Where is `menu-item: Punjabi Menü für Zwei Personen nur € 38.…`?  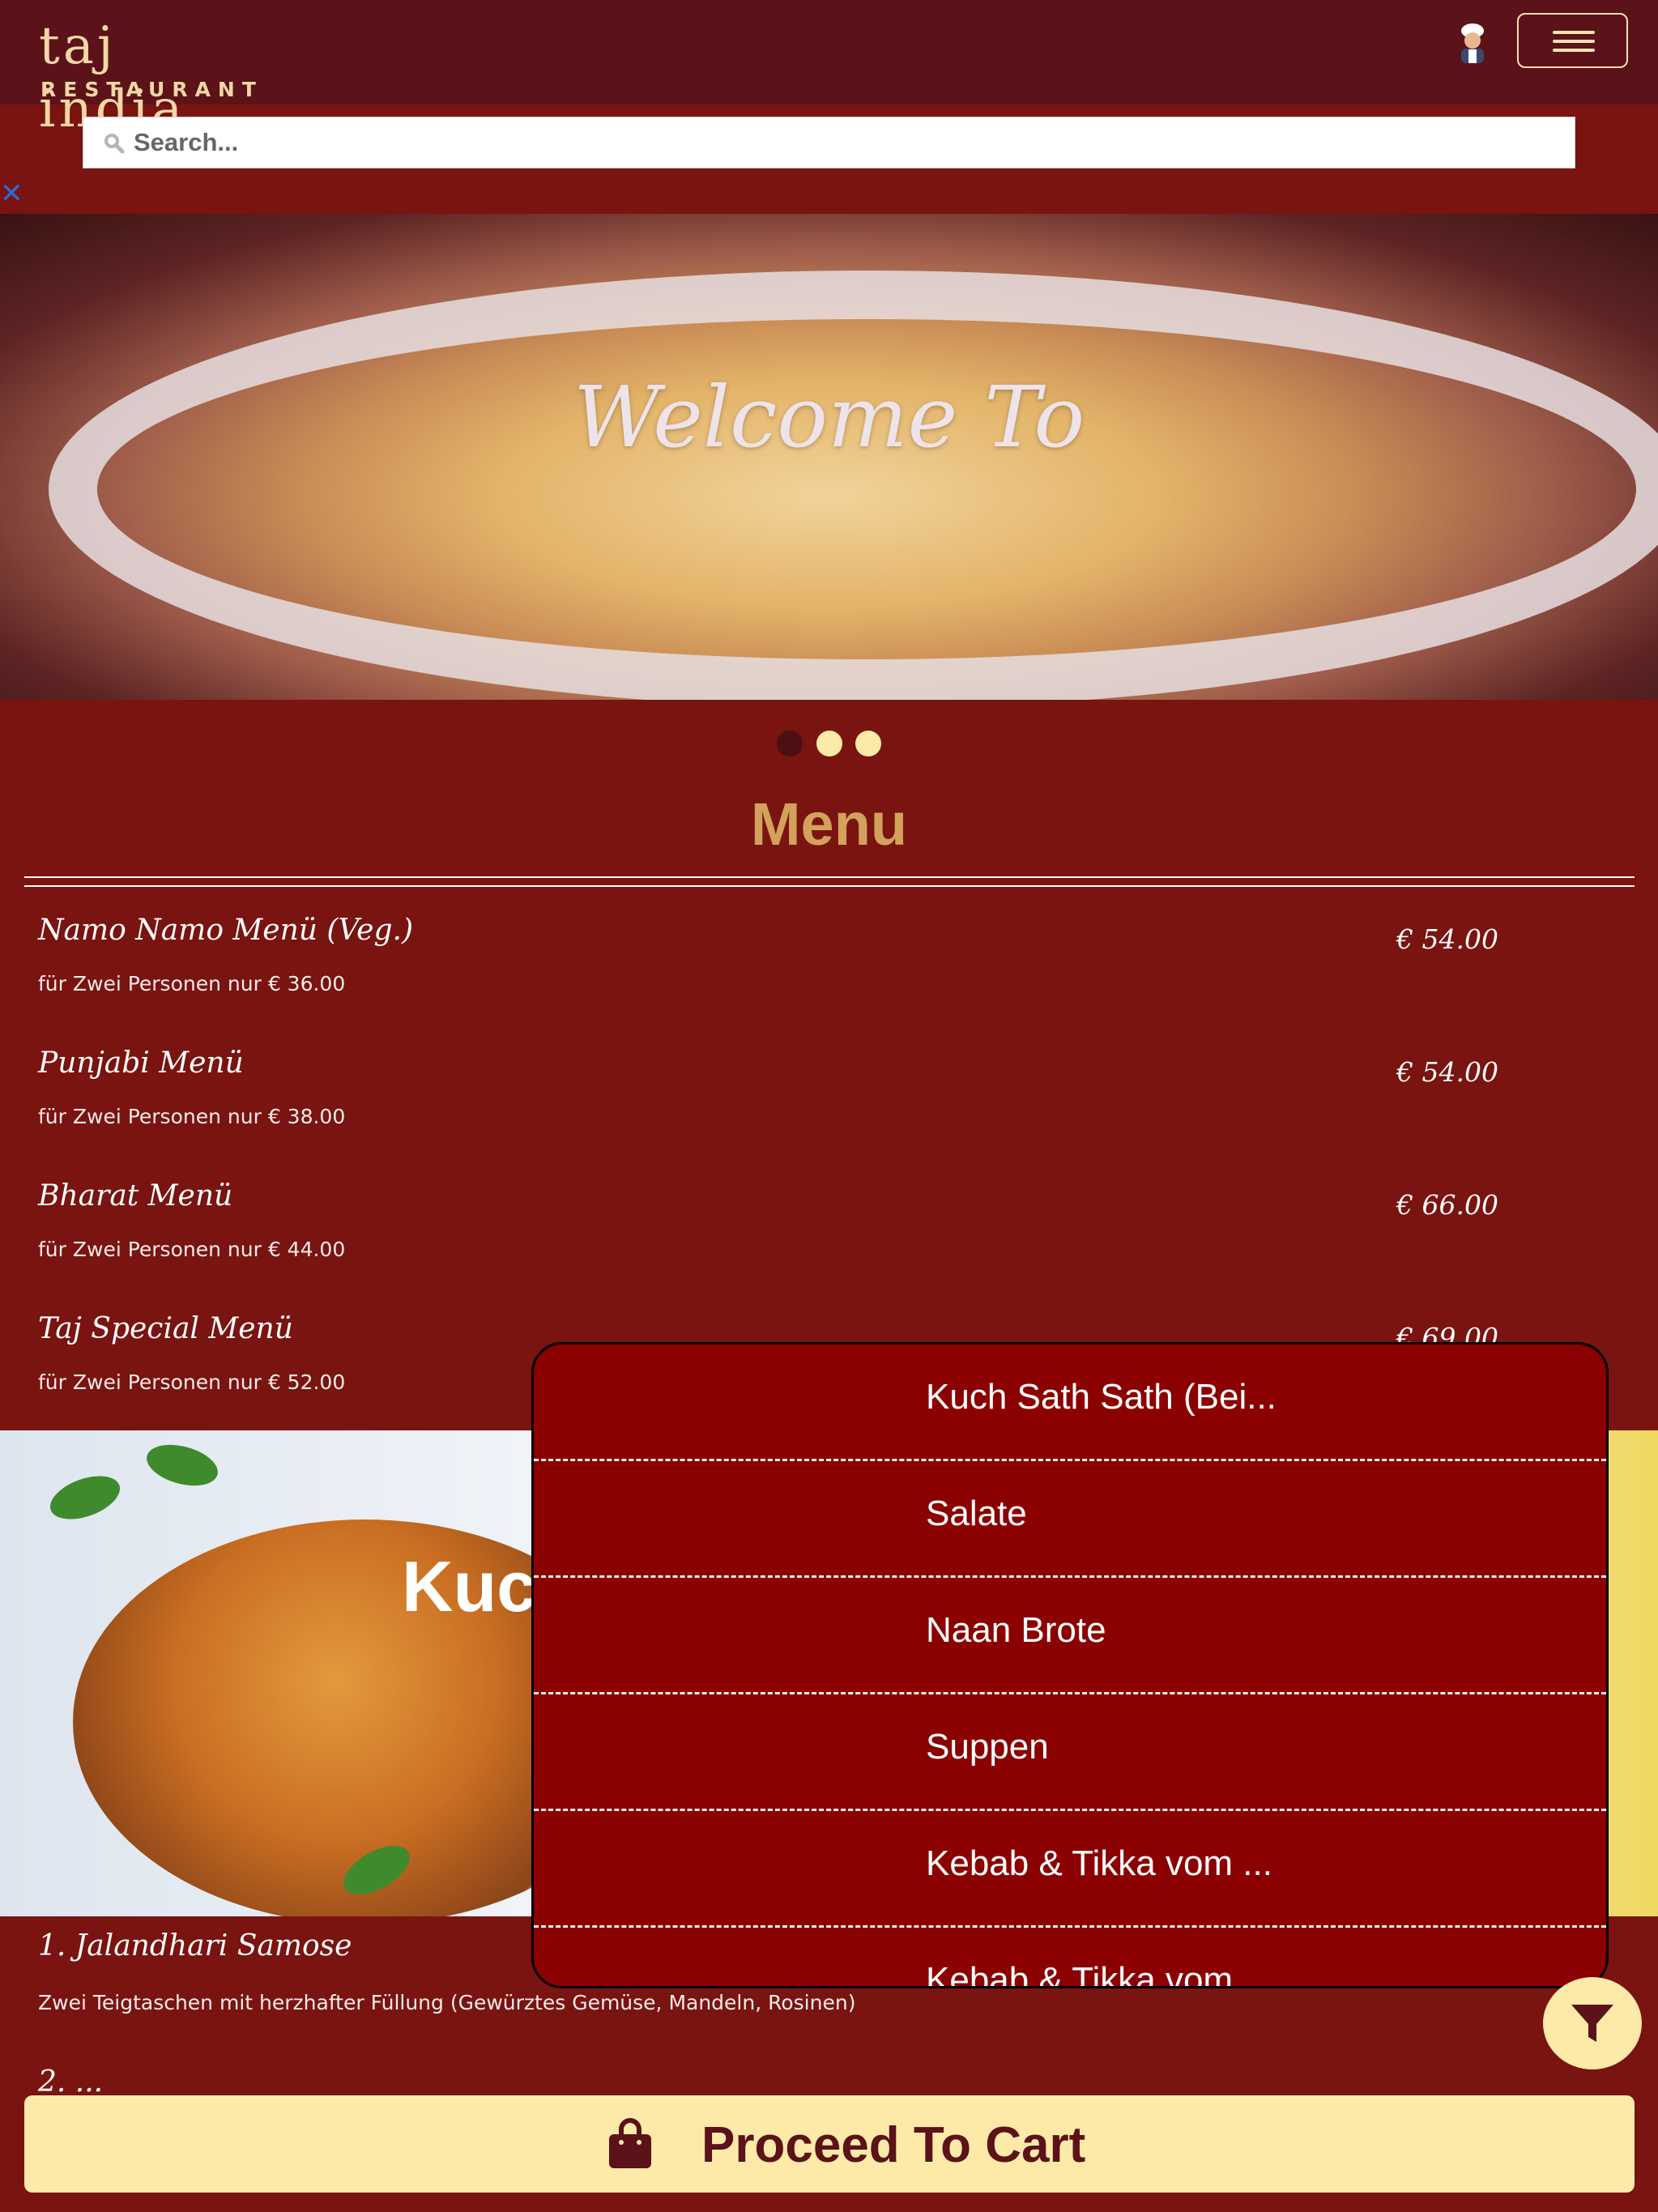
menu-item: Punjabi Menü für Zwei Personen nur € 38.… is located at coordinates (829, 1104).